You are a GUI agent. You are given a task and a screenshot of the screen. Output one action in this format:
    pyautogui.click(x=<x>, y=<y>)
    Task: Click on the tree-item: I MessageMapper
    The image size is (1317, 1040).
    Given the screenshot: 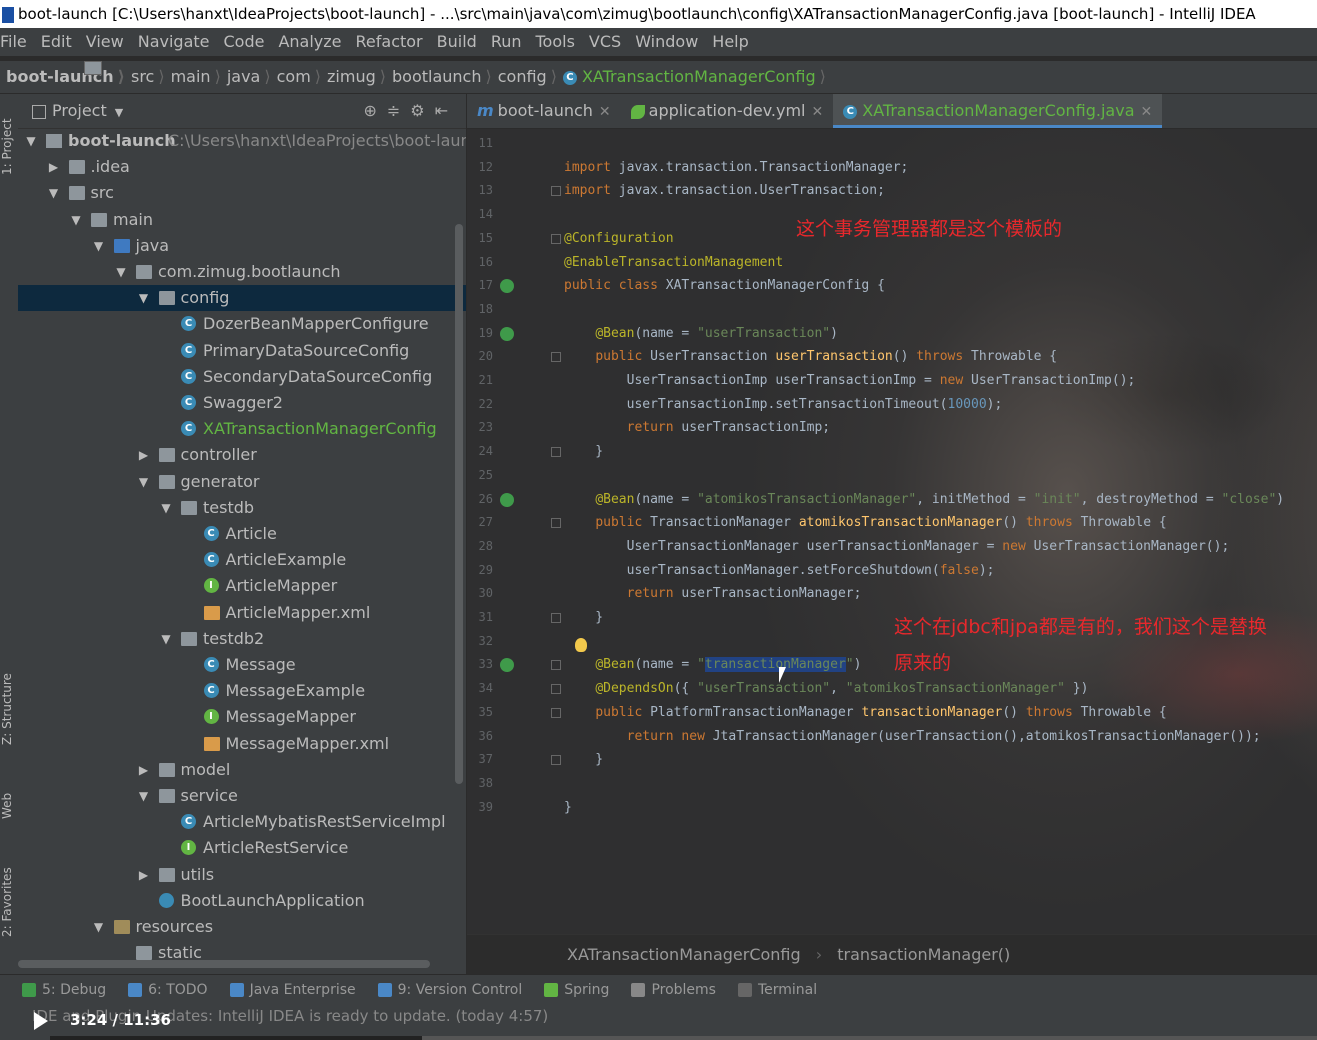 What is the action you would take?
    pyautogui.click(x=242, y=717)
    